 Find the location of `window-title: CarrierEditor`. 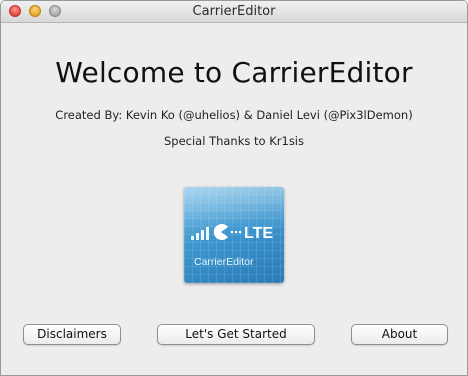

window-title: CarrierEditor is located at coordinates (234, 11).